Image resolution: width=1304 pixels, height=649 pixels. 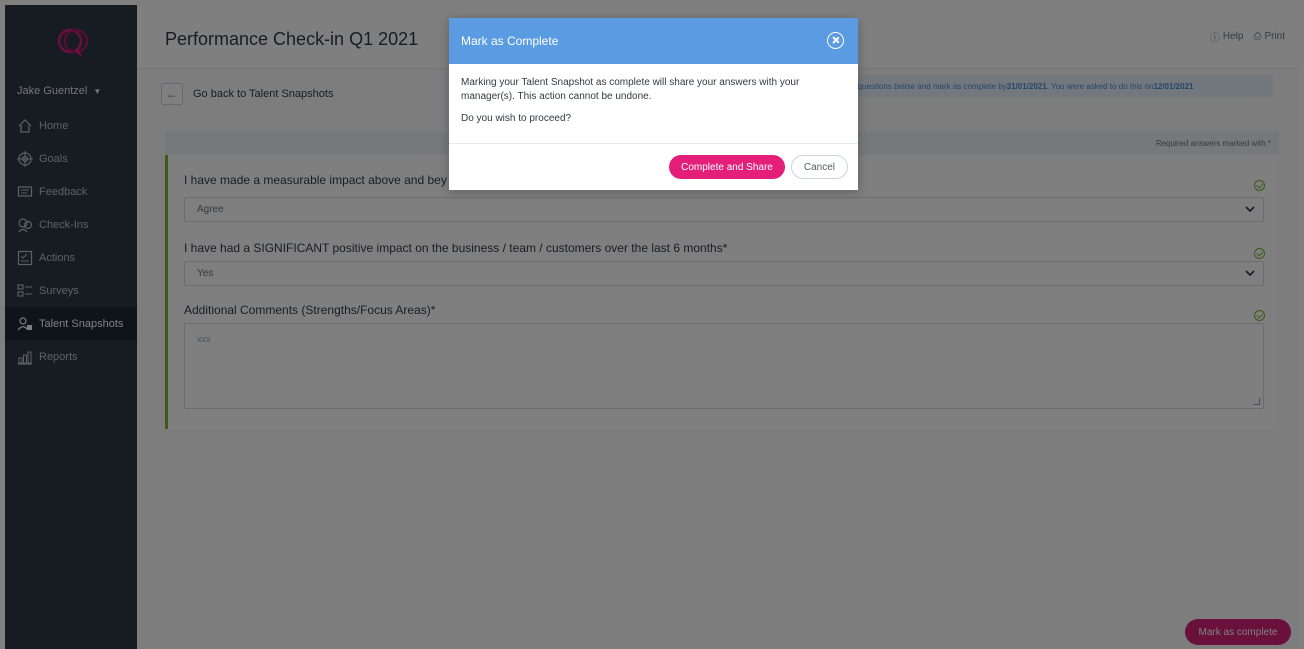 I want to click on dialog-question: Do you wish to proceed?, so click(x=516, y=118).